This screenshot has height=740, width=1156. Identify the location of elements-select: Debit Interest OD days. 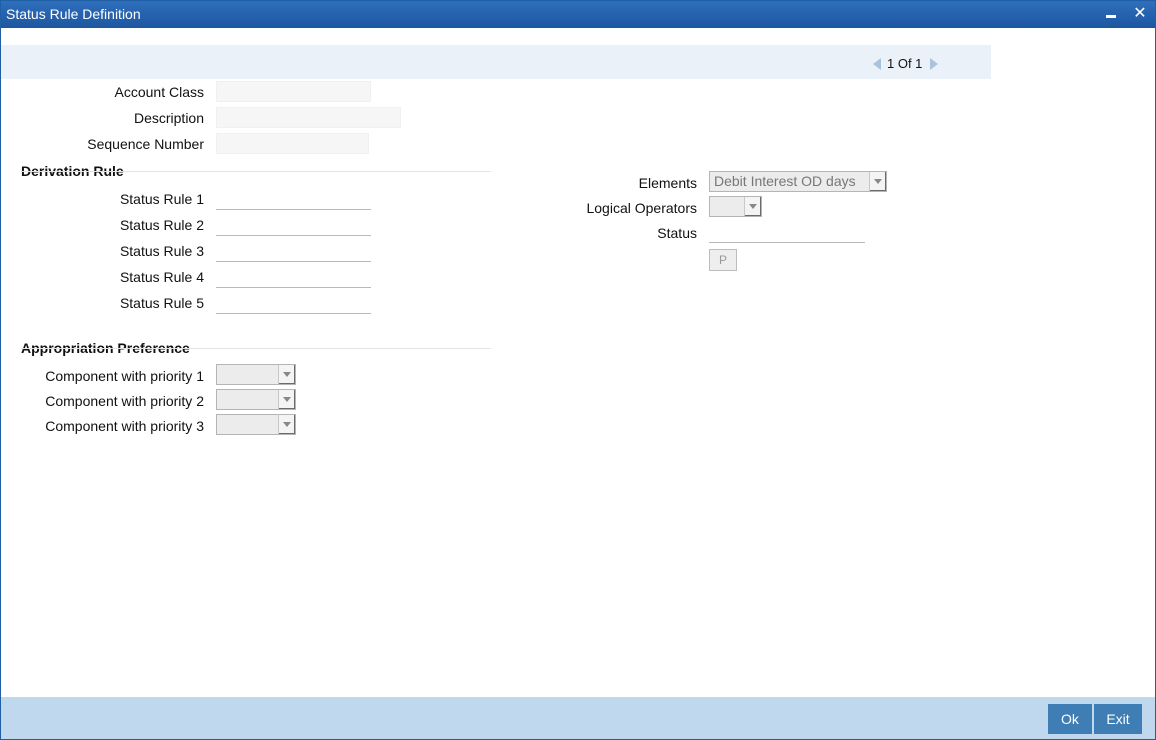
(798, 181).